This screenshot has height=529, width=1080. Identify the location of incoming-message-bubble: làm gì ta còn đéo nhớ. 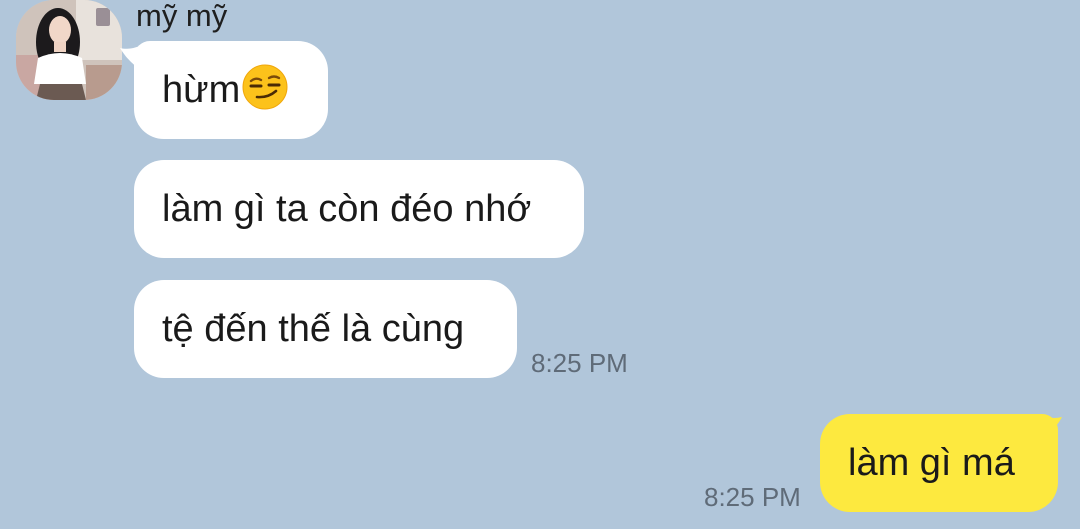
(359, 209).